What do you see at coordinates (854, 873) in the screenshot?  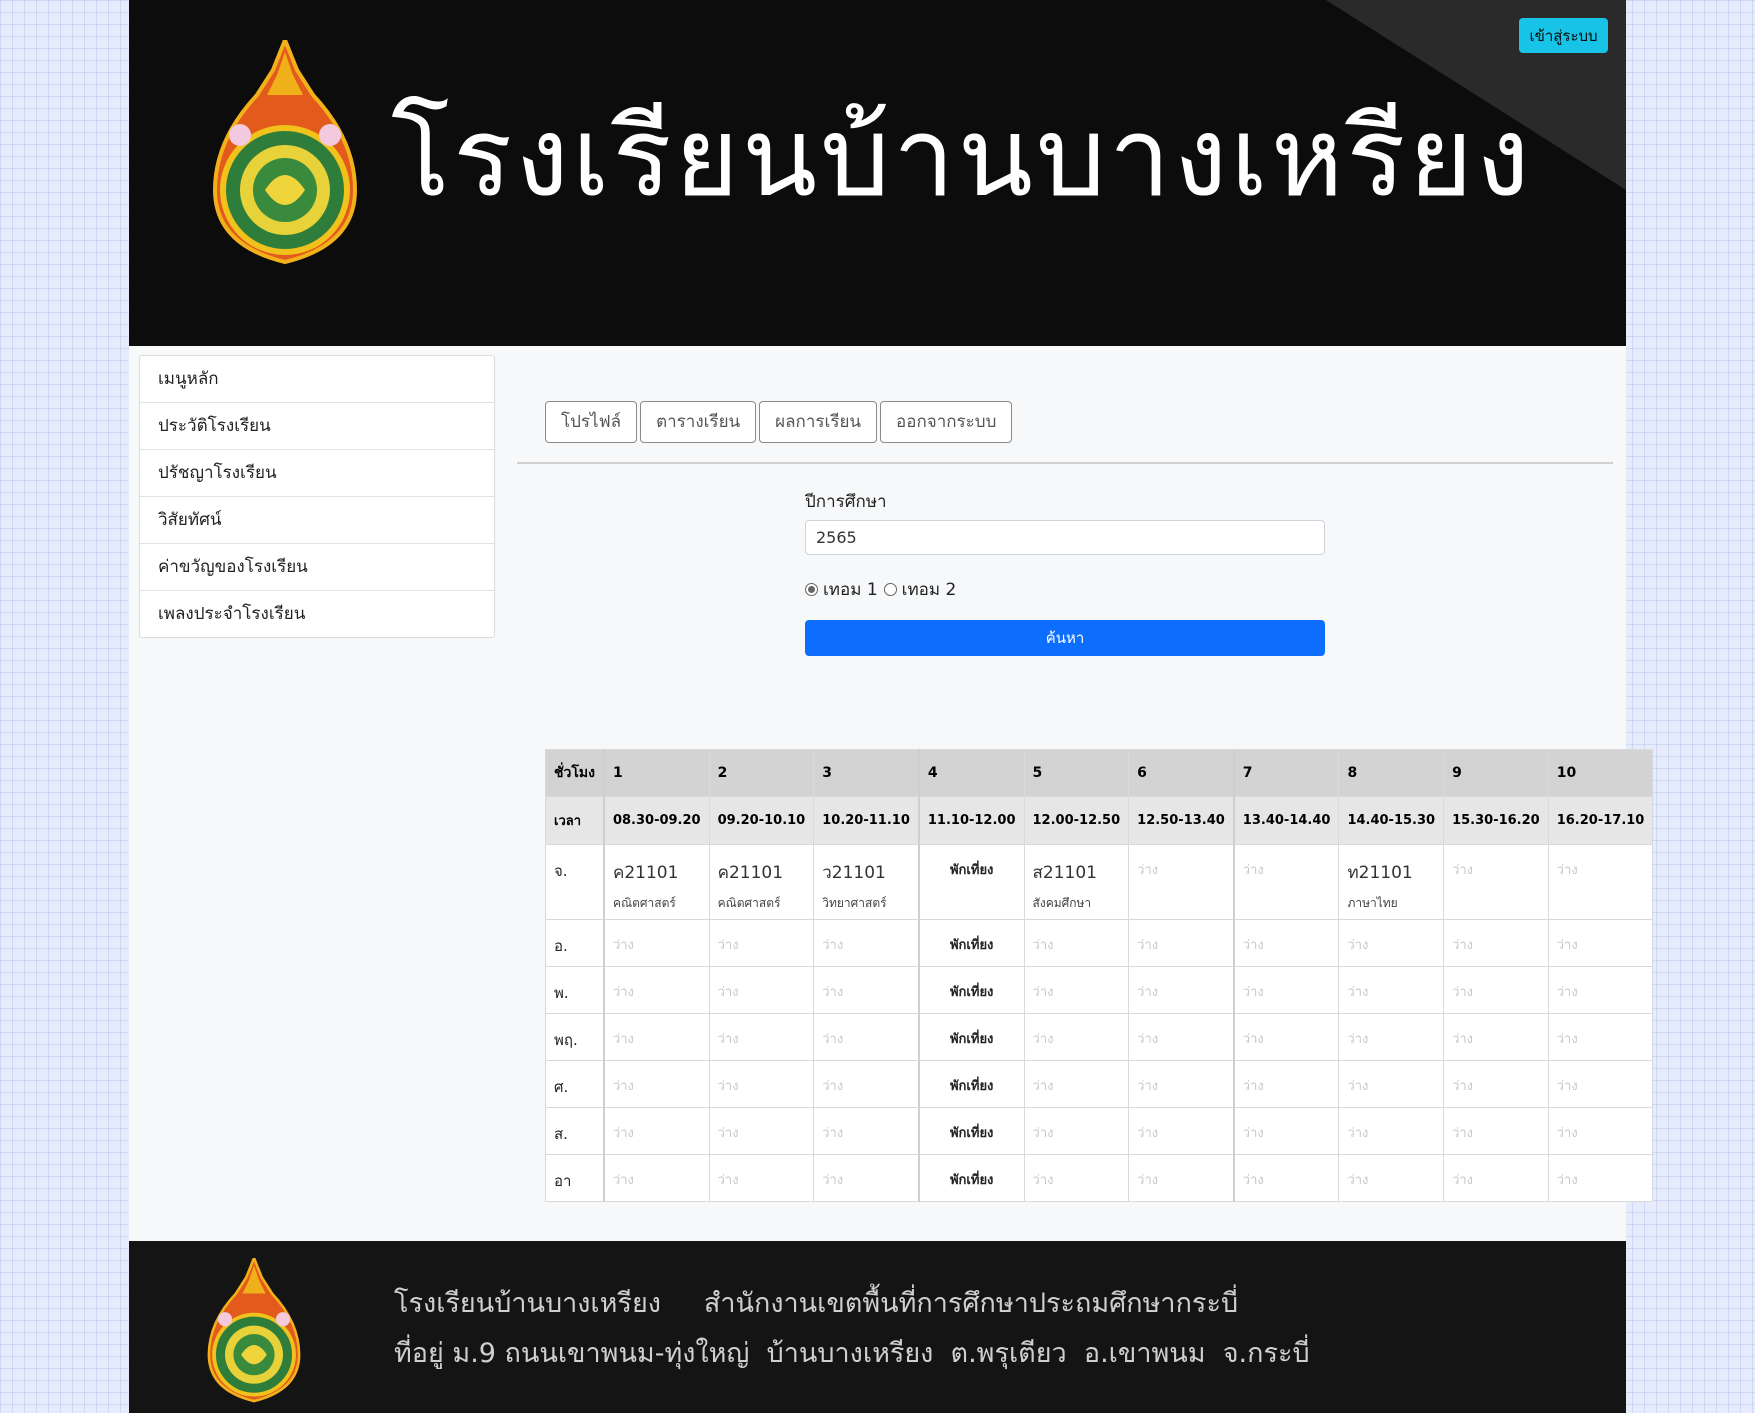 I see `subject-code: ว21101` at bounding box center [854, 873].